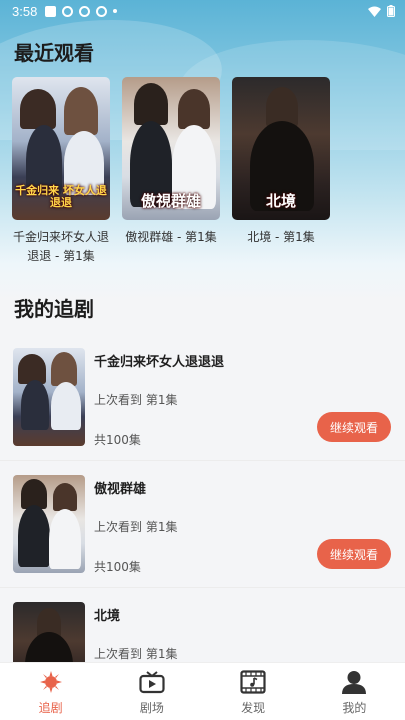 Image resolution: width=405 pixels, height=720 pixels. What do you see at coordinates (60, 246) in the screenshot?
I see `recent-item-label: 千金归来坏女人退退退 - 第1集` at bounding box center [60, 246].